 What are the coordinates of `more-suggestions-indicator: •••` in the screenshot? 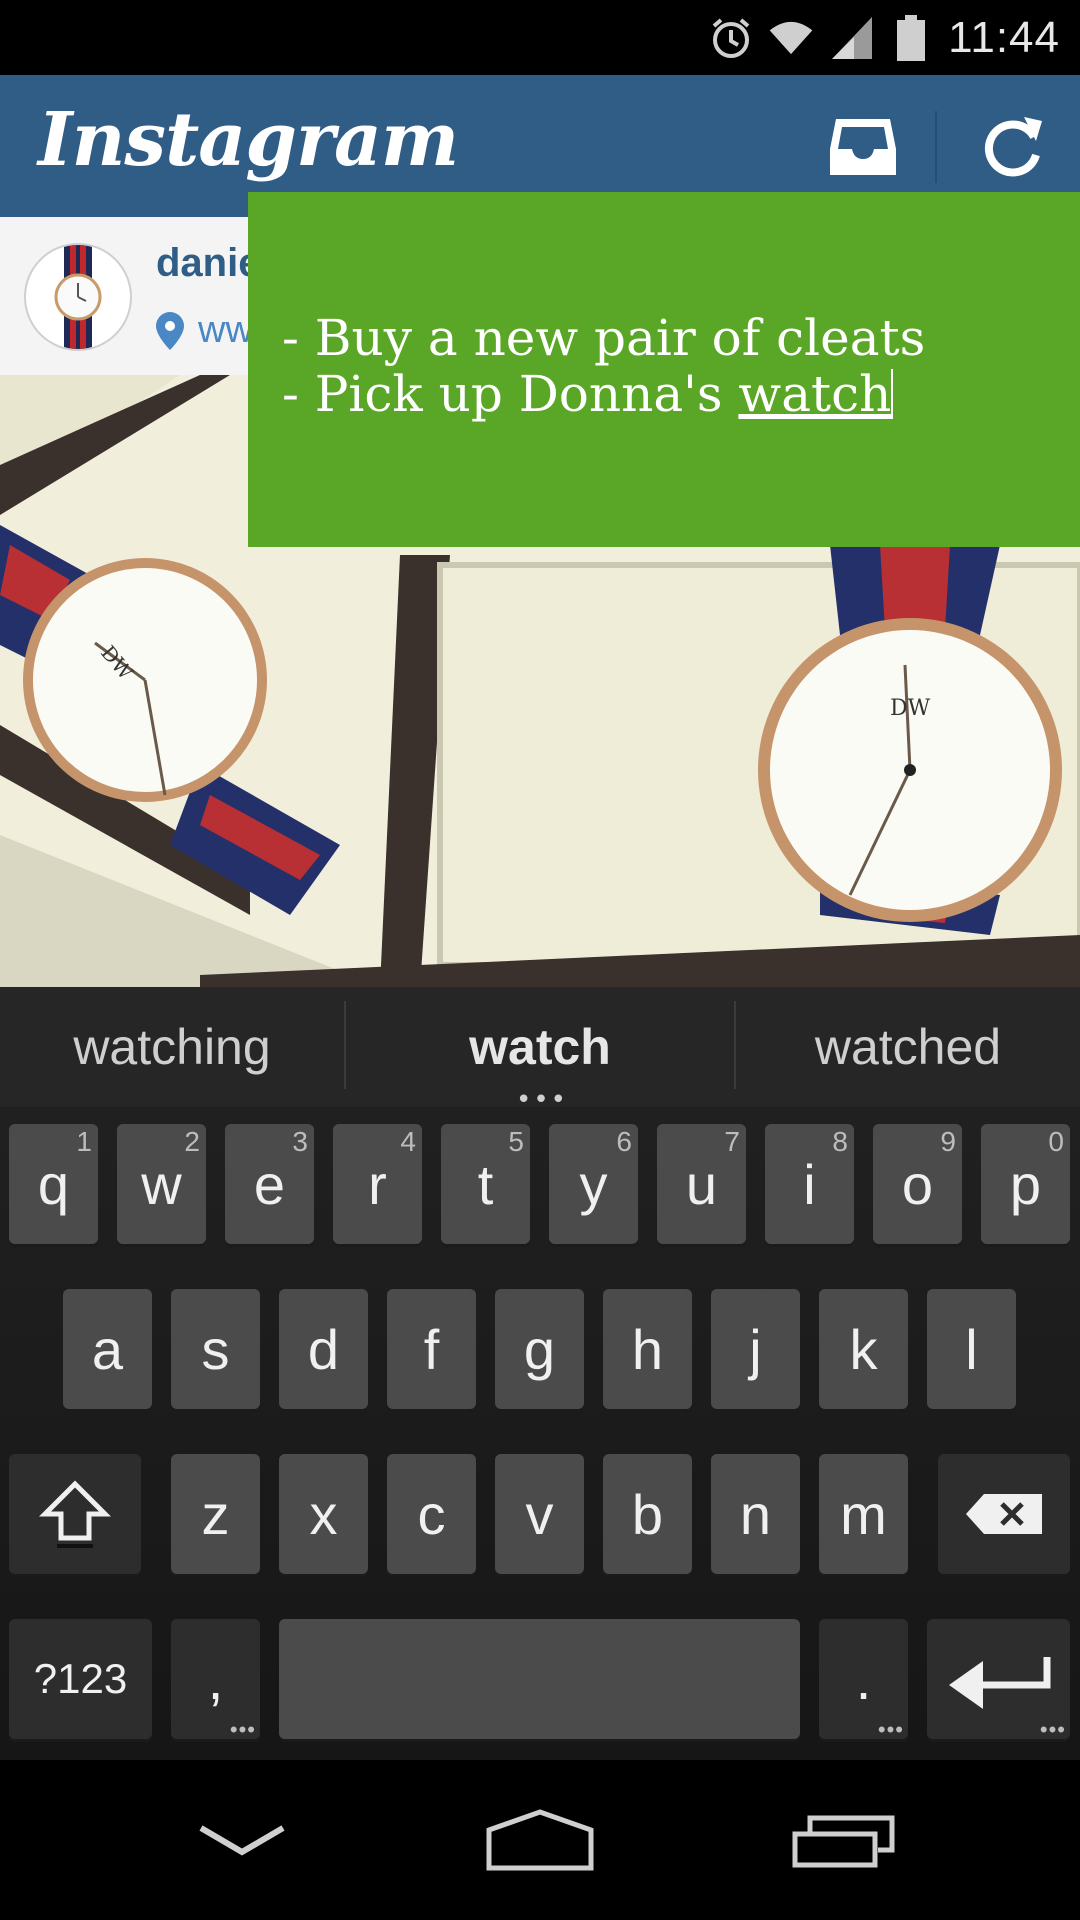 It's located at (542, 1100).